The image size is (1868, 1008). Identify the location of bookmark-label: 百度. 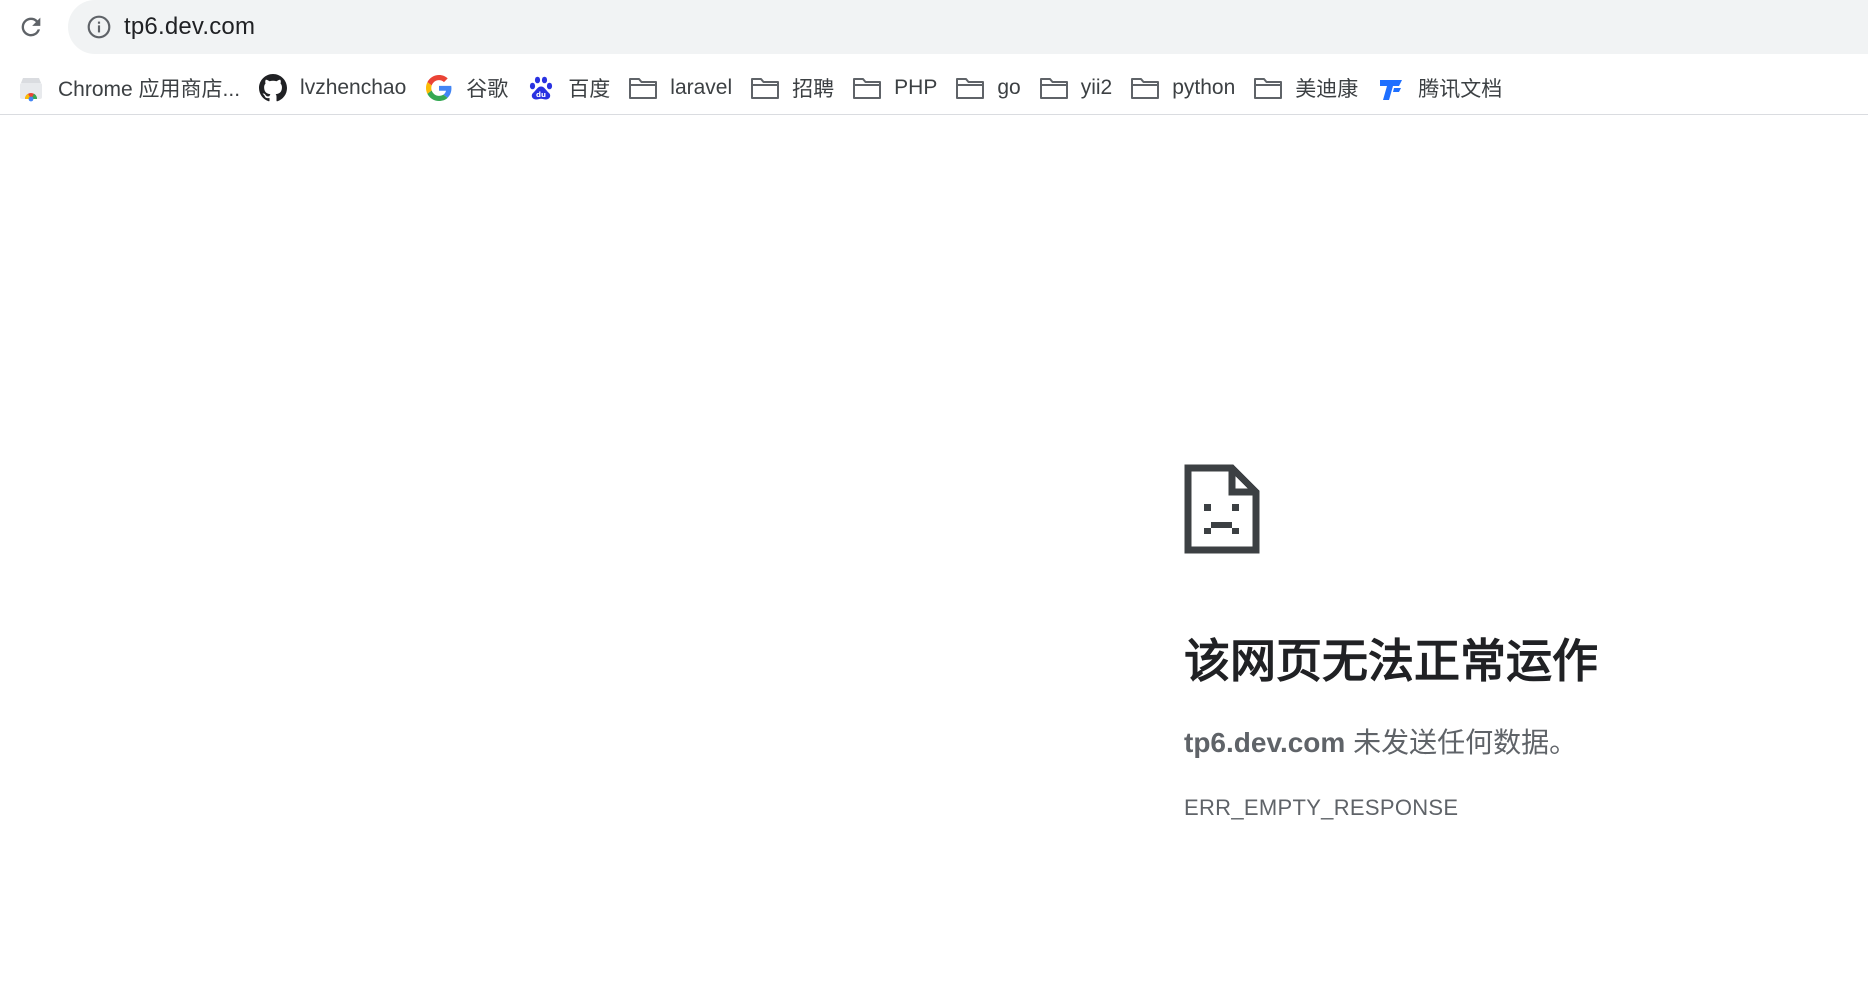
(589, 89).